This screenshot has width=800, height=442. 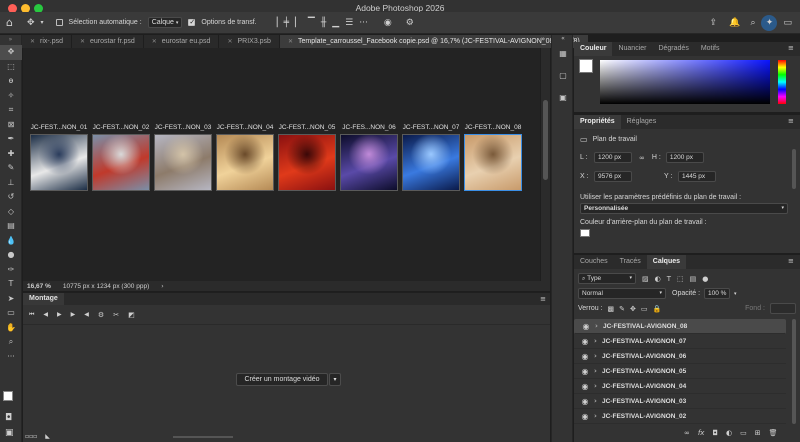 I want to click on artboard-label: JC-FEST...NON_02, so click(x=121, y=127).